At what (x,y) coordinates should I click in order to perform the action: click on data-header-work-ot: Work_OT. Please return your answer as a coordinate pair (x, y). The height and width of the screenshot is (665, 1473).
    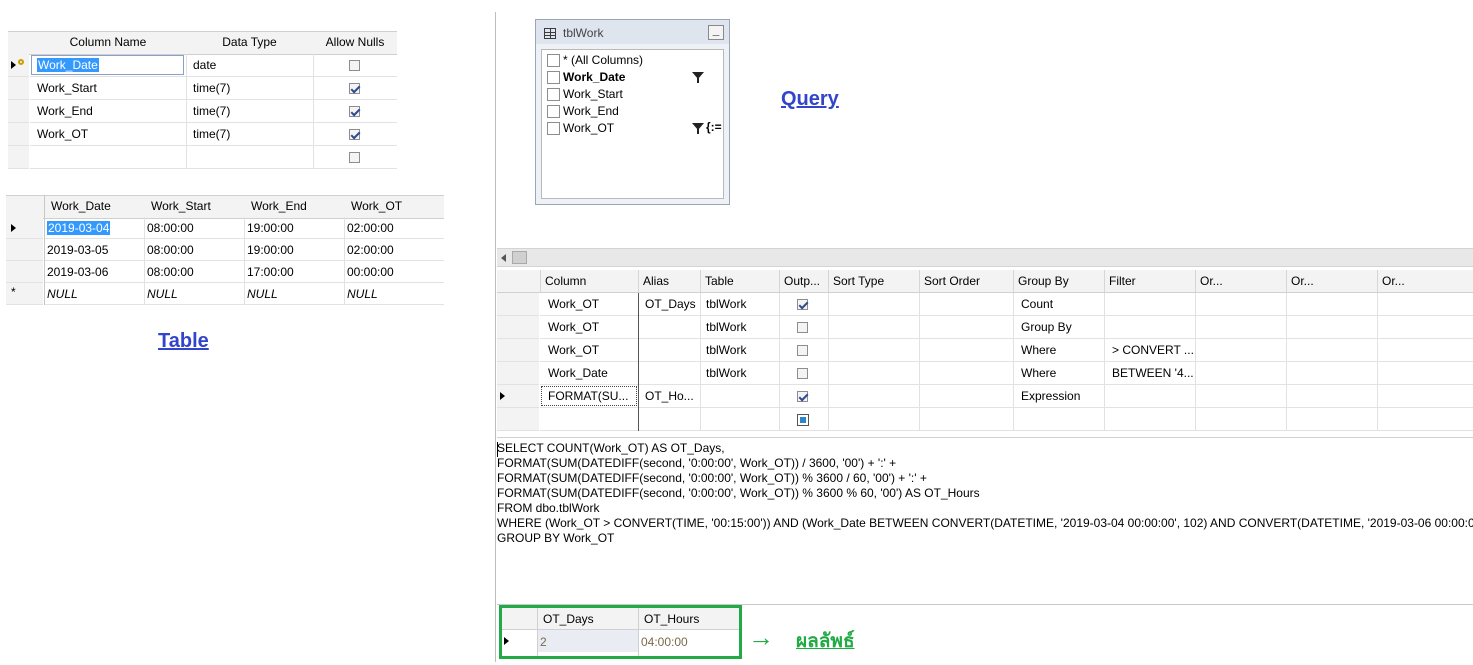
    Looking at the image, I should click on (397, 206).